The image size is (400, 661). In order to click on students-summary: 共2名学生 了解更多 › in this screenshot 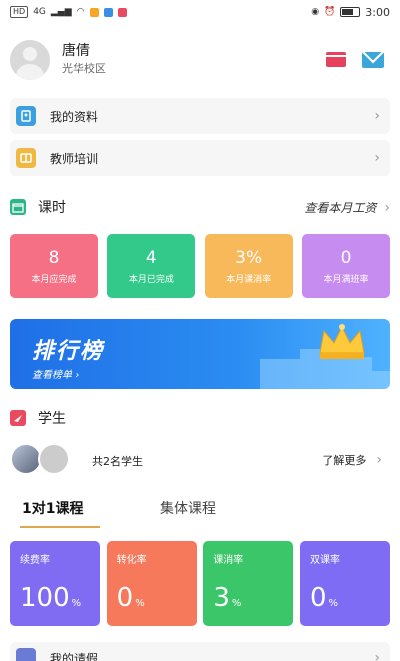, I will do `click(200, 459)`.